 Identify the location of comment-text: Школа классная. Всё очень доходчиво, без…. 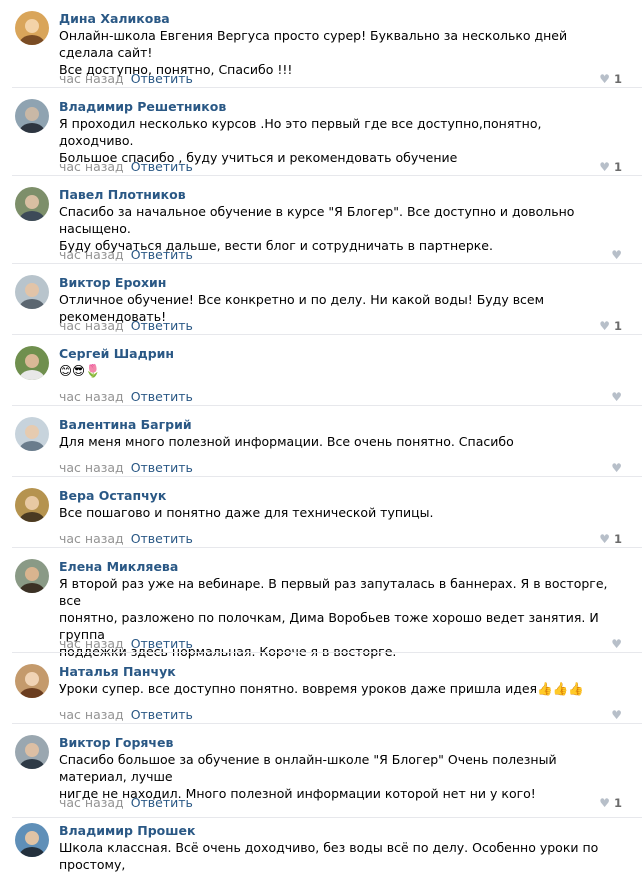
(331, 856).